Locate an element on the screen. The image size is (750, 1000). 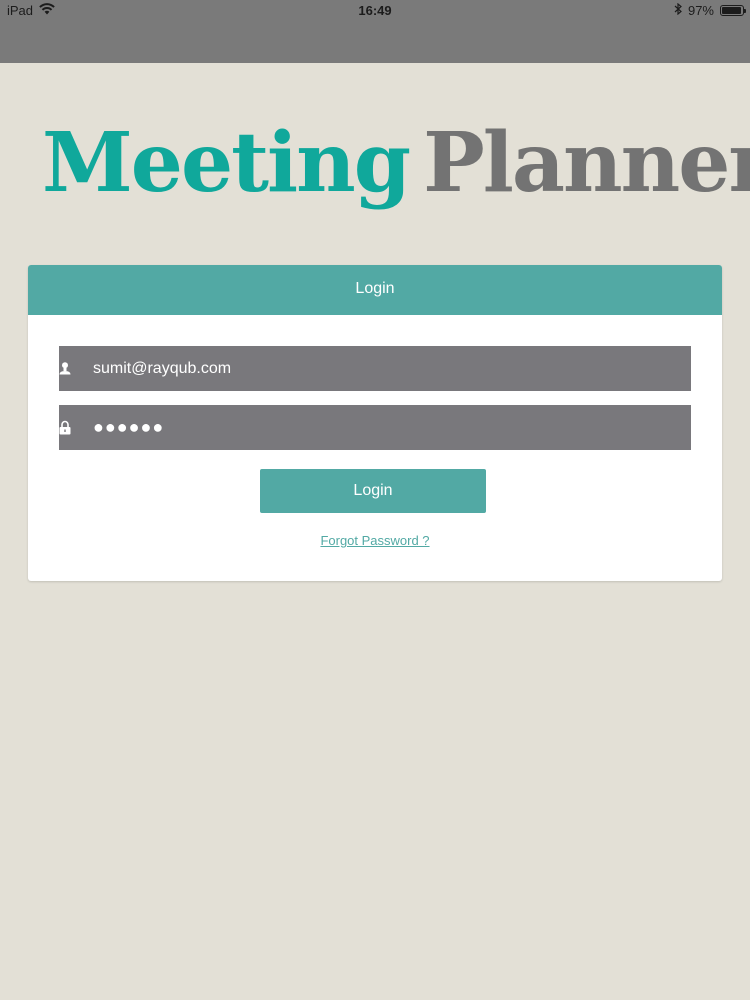
bluetooth-icon is located at coordinates (678, 10).